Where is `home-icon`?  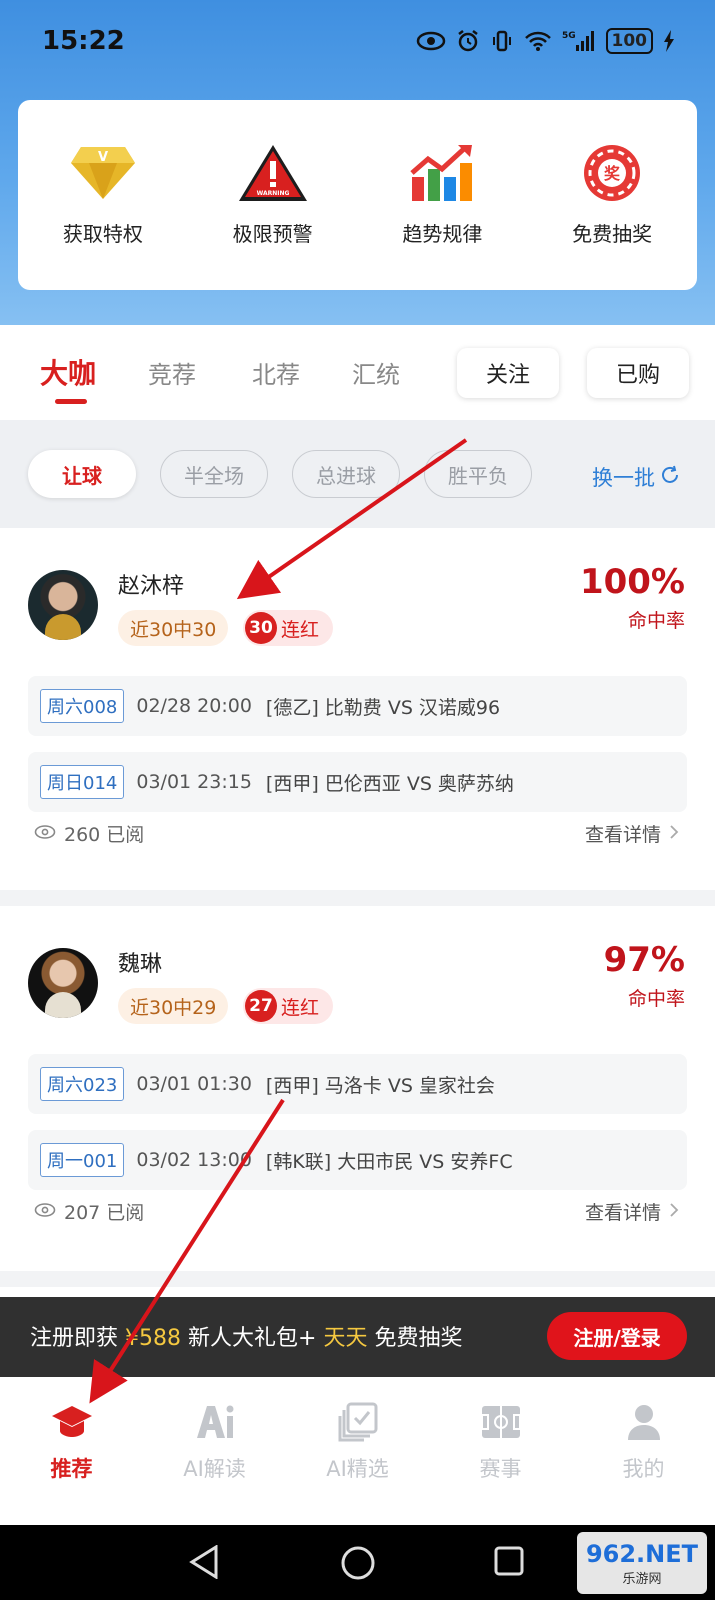 home-icon is located at coordinates (358, 1565).